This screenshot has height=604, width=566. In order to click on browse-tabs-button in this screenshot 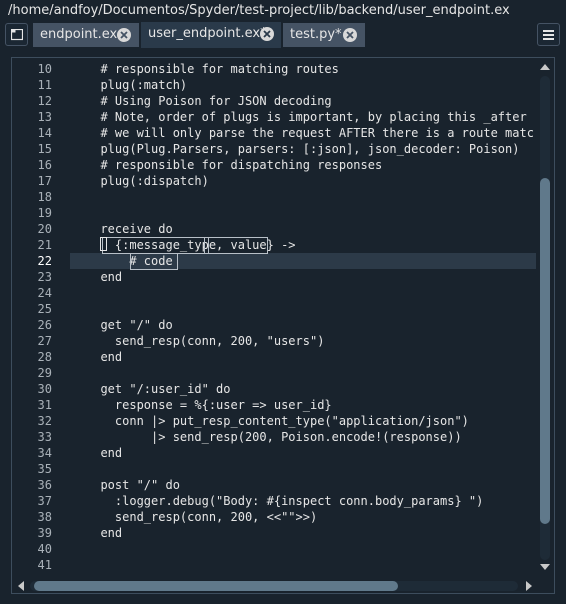, I will do `click(16, 34)`.